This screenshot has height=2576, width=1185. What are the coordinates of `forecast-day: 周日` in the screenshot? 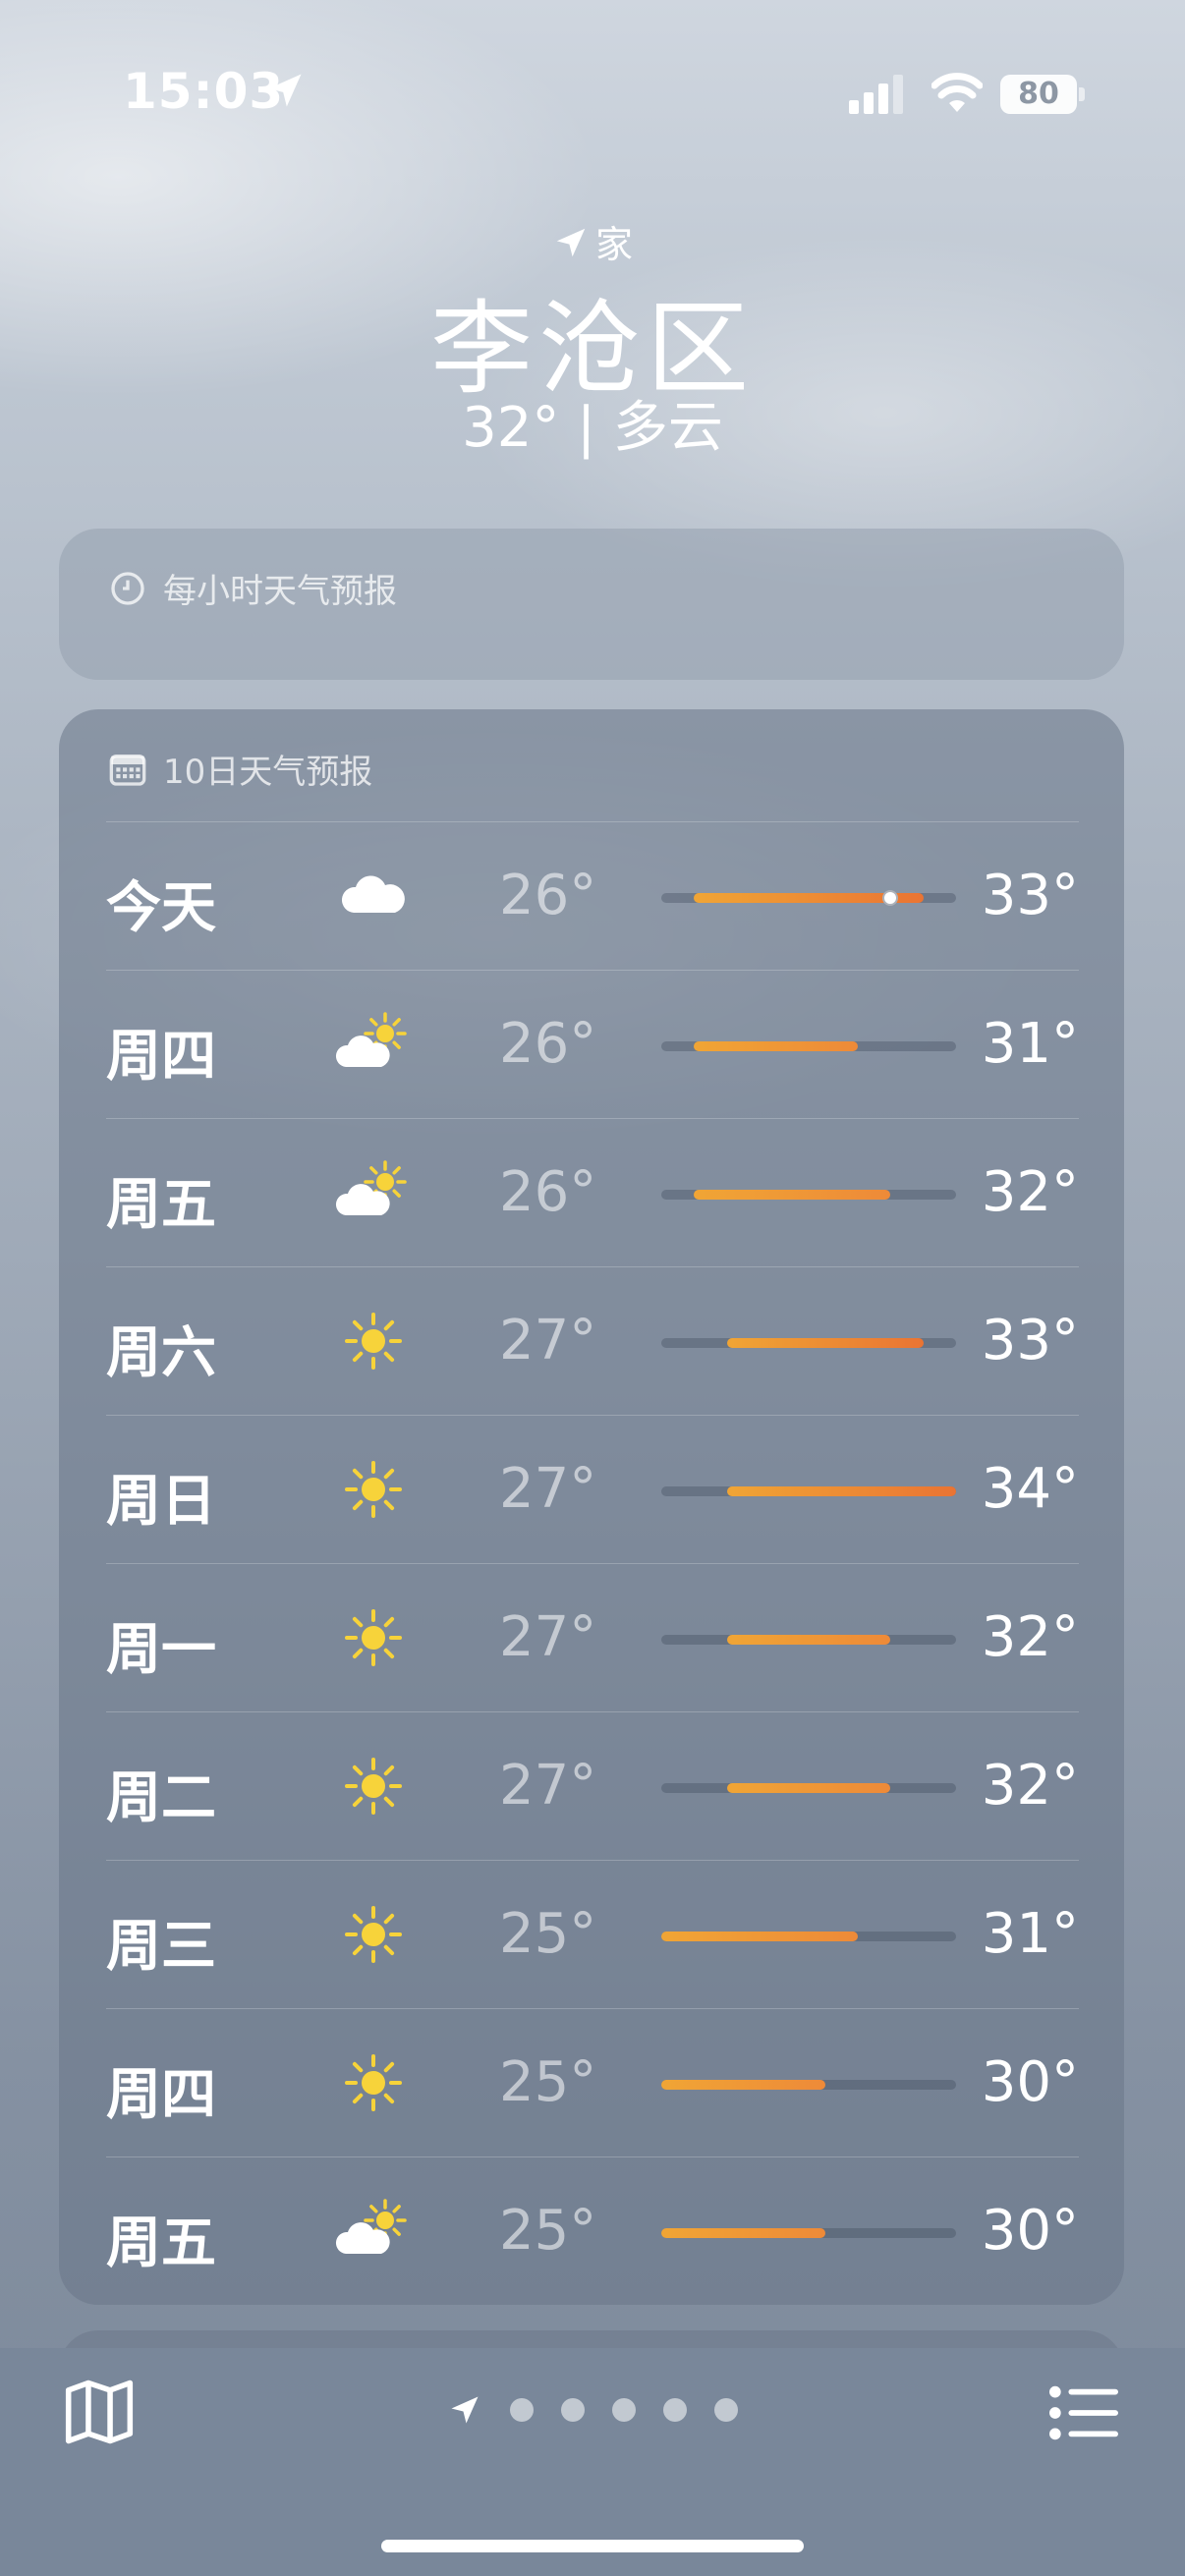 It's located at (161, 1502).